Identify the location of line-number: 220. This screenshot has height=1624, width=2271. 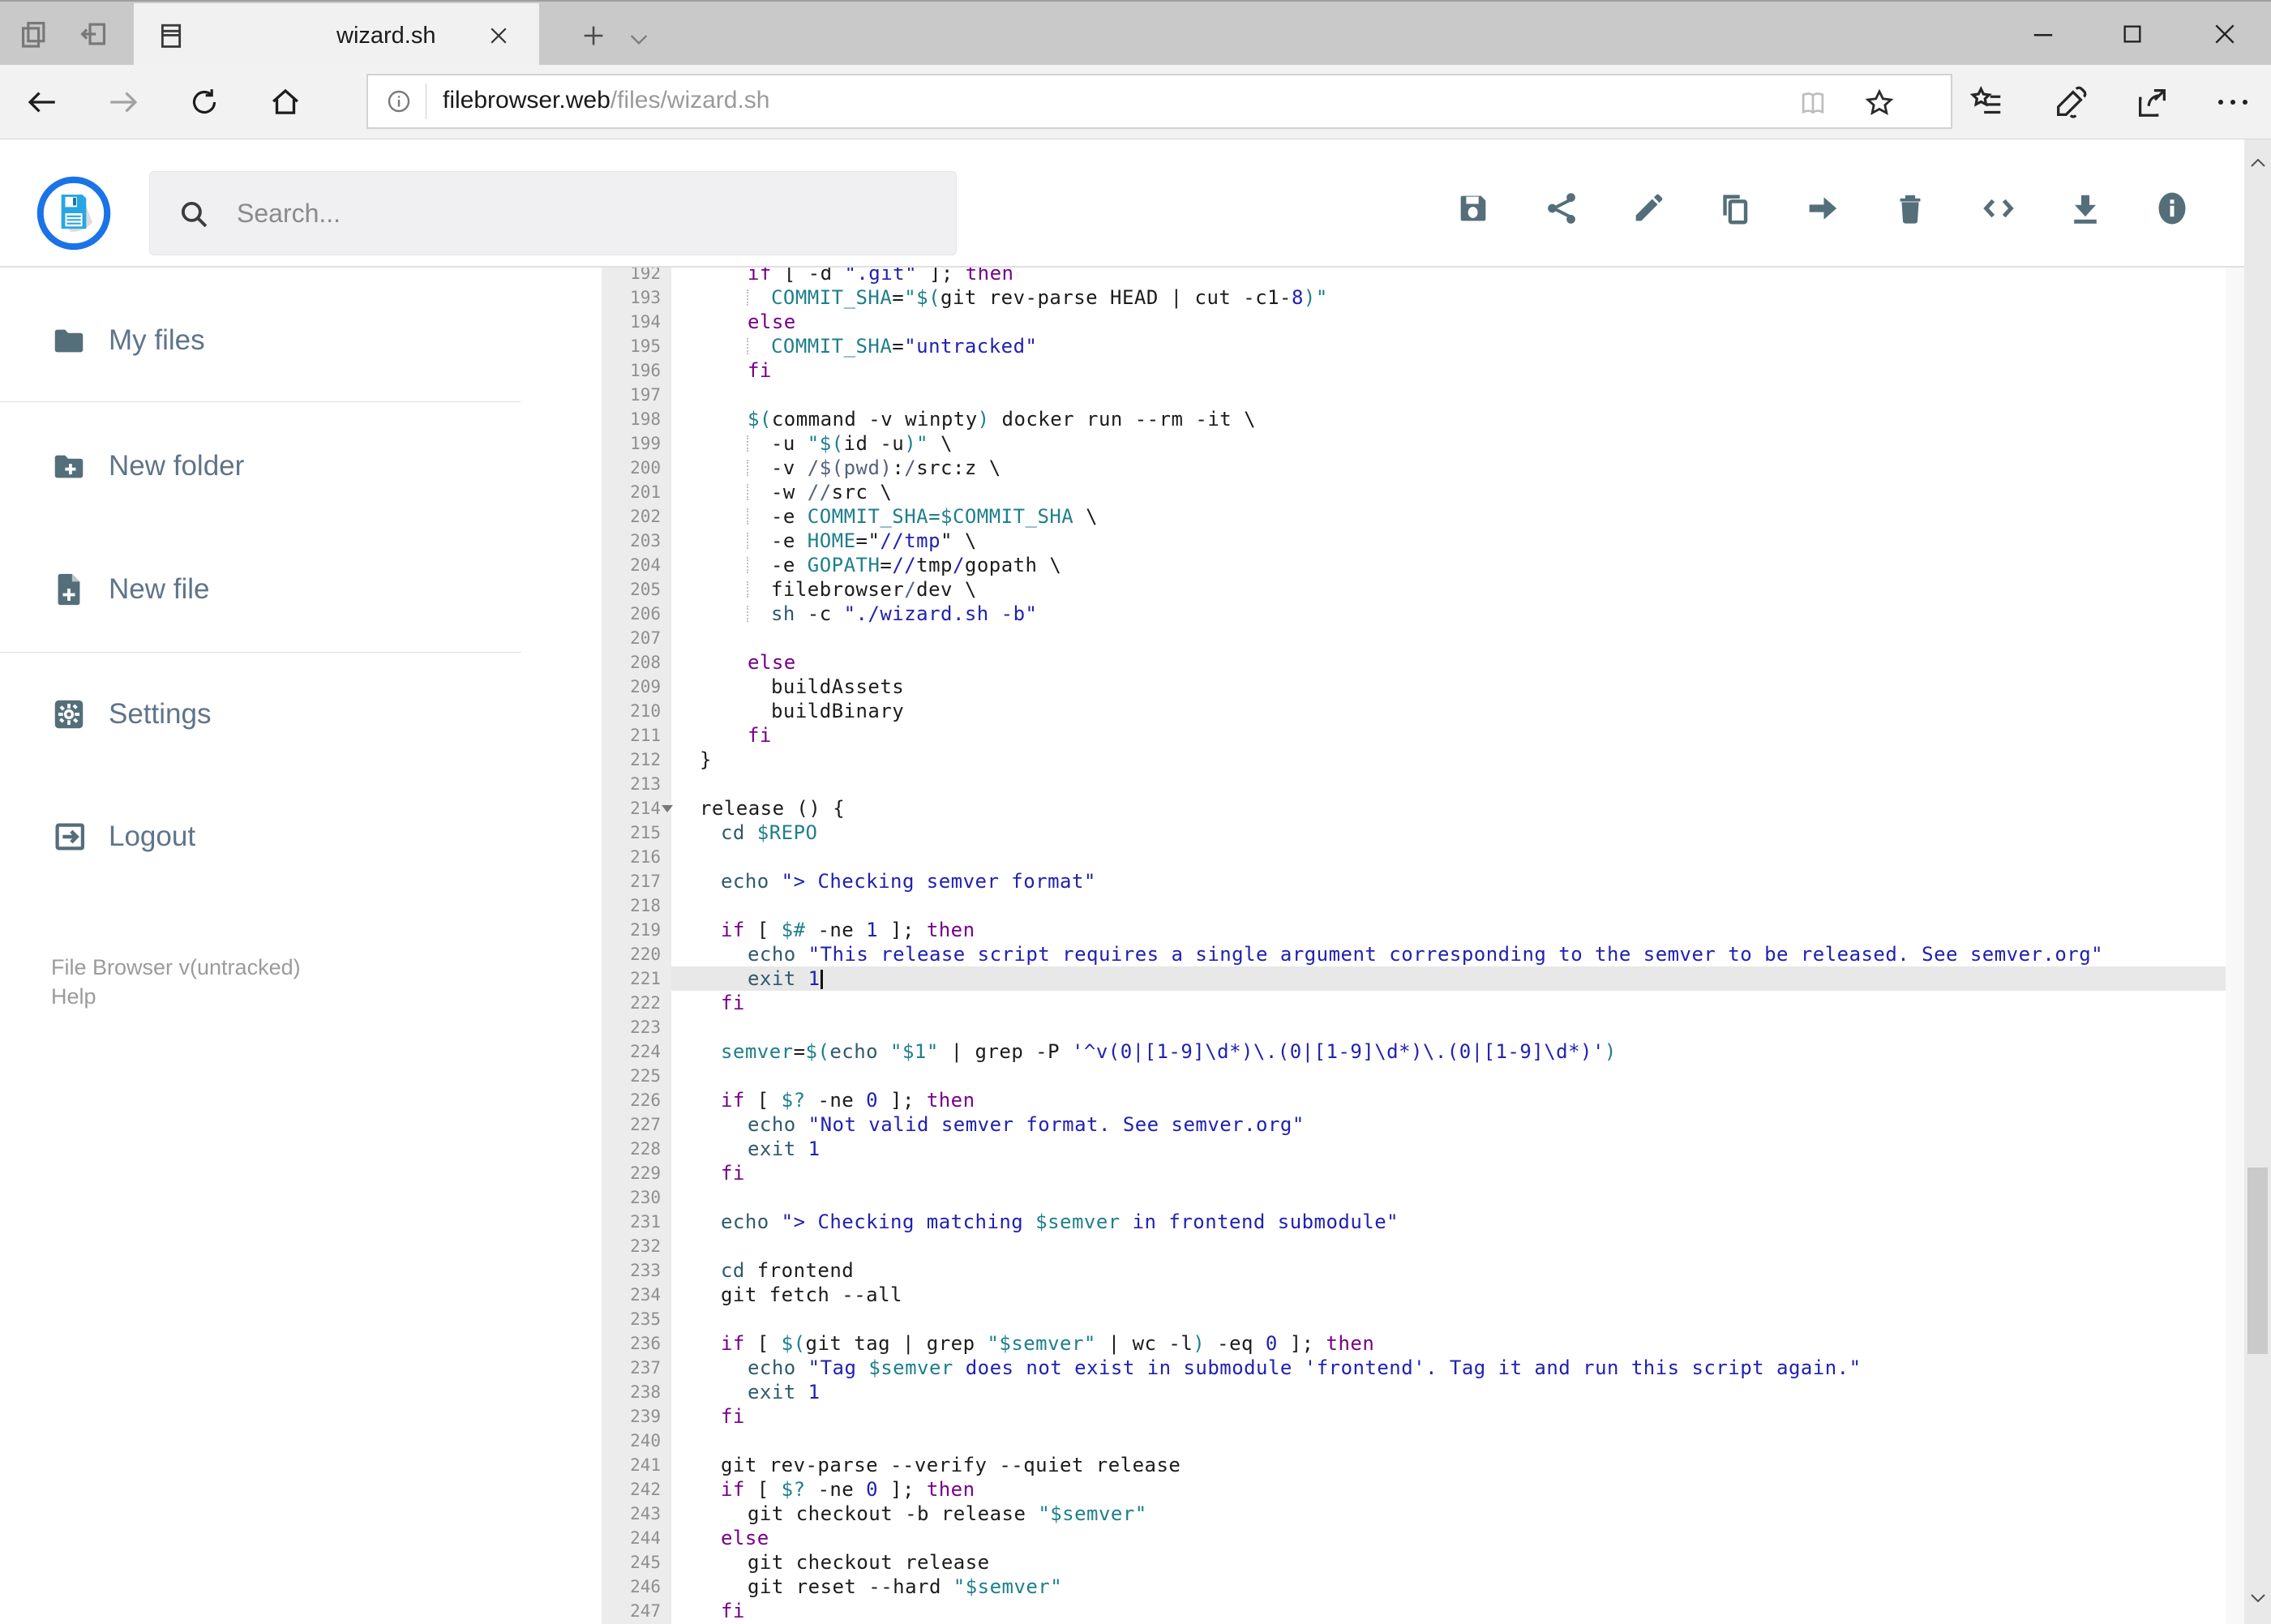
(645, 955).